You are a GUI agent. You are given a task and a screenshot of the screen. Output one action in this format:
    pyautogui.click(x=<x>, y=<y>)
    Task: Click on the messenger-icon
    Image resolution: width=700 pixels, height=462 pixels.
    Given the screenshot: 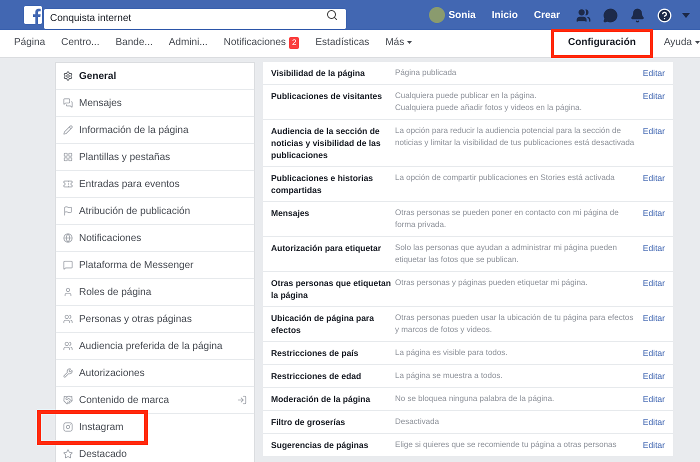 What is the action you would take?
    pyautogui.click(x=610, y=15)
    